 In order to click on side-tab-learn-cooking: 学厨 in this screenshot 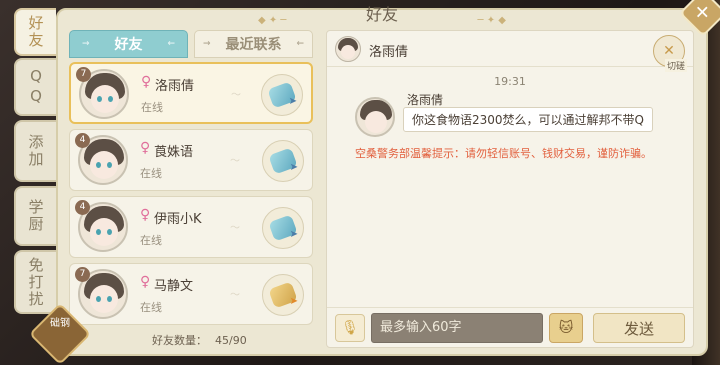, I will do `click(35, 216)`.